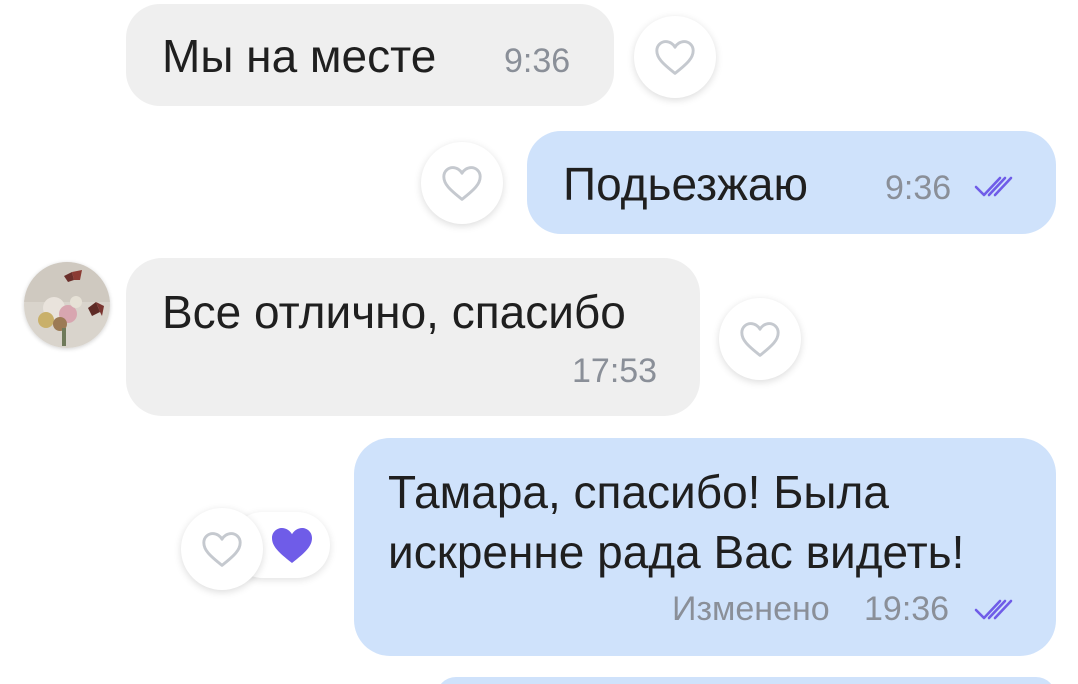 The height and width of the screenshot is (684, 1078). I want to click on message-bubble-outgoing-partial, so click(746, 680).